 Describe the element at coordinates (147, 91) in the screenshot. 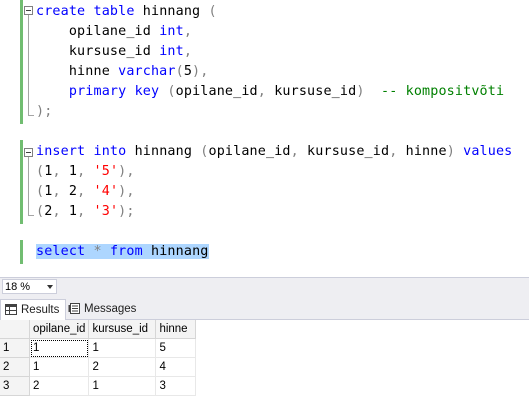

I see `code-token: key` at that location.